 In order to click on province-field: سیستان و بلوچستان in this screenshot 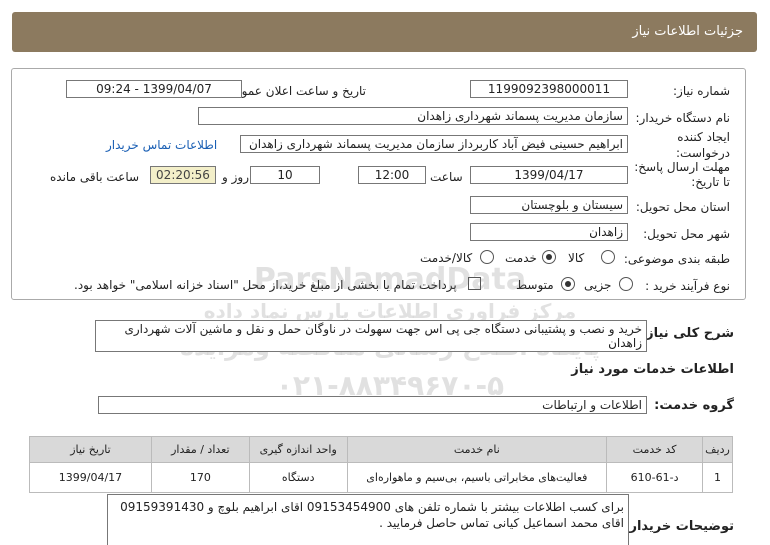, I will do `click(549, 205)`.